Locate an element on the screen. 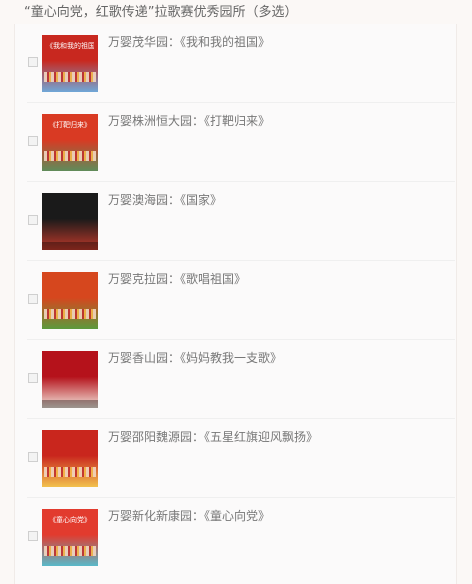  option-item: 《童心向党》 万婴新化新康园：《童心向党》 is located at coordinates (241, 537).